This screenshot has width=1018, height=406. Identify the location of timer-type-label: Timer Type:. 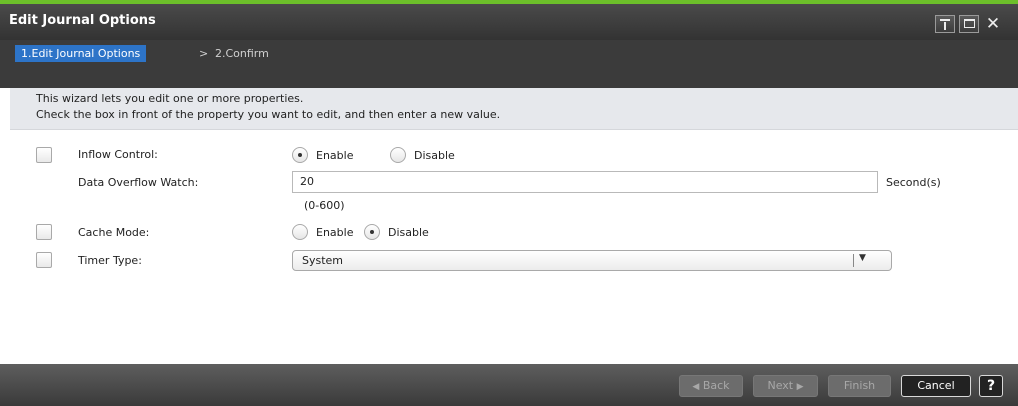
(110, 260).